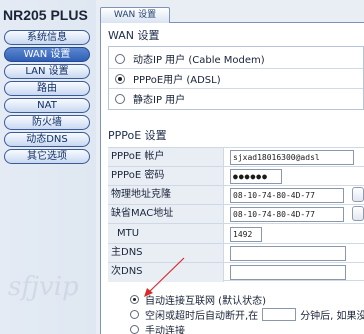 The image size is (364, 334). I want to click on sidebar-item-wan-settings: WAN 设置, so click(47, 54).